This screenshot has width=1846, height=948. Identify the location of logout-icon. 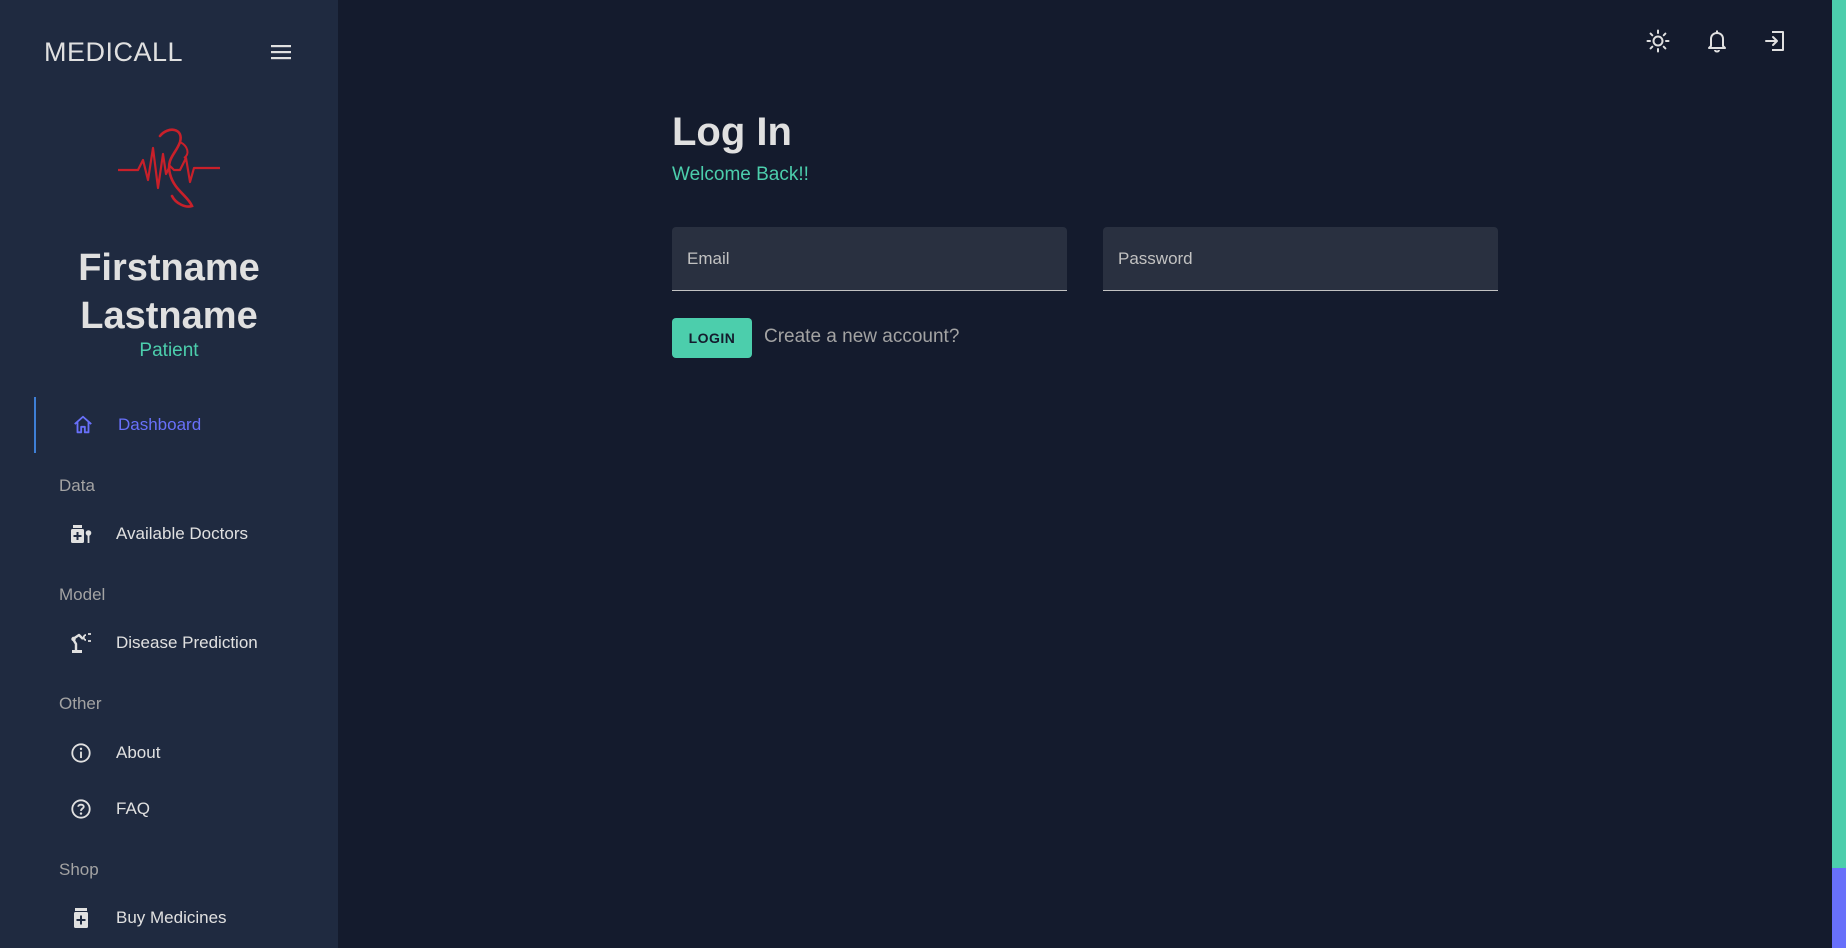
(1775, 41).